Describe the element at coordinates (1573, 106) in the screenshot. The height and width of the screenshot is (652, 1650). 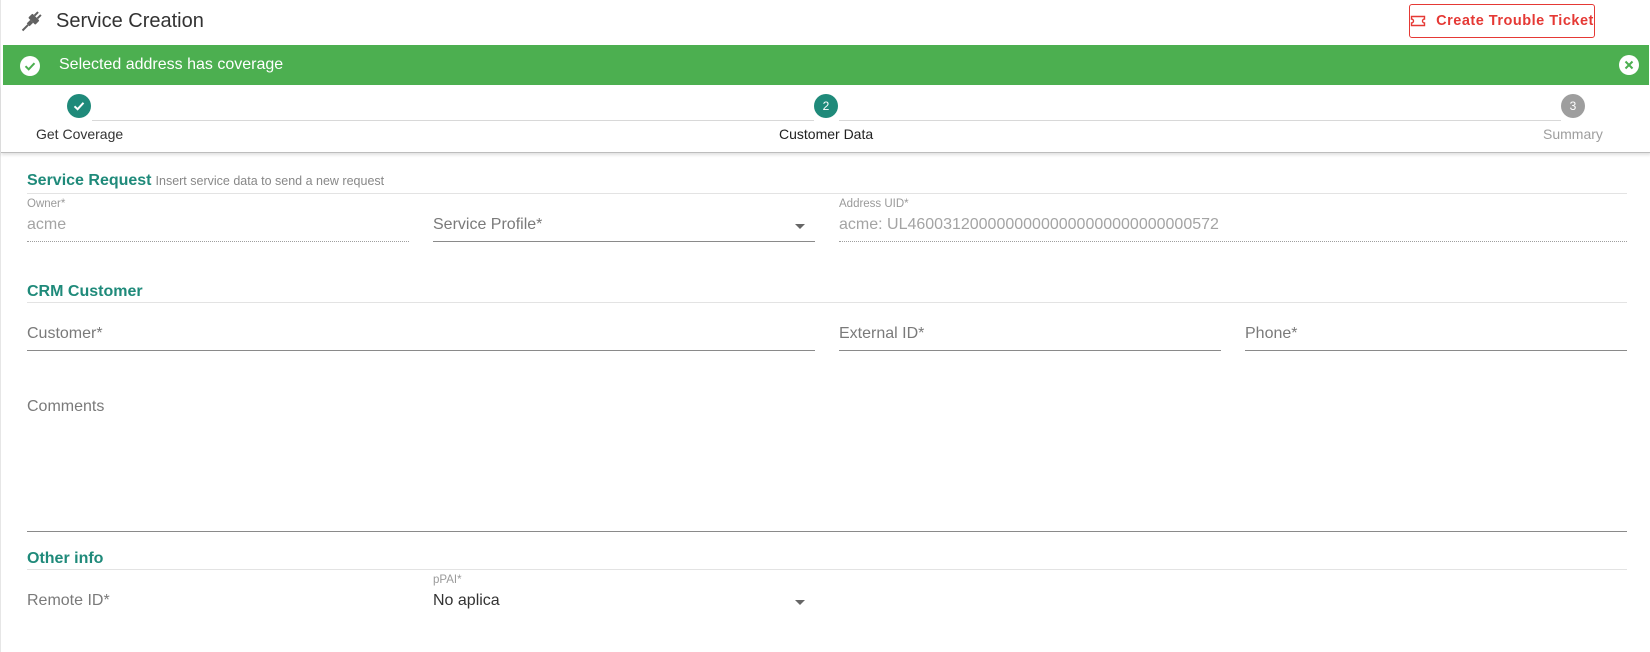
I see `step-3-circle: 3` at that location.